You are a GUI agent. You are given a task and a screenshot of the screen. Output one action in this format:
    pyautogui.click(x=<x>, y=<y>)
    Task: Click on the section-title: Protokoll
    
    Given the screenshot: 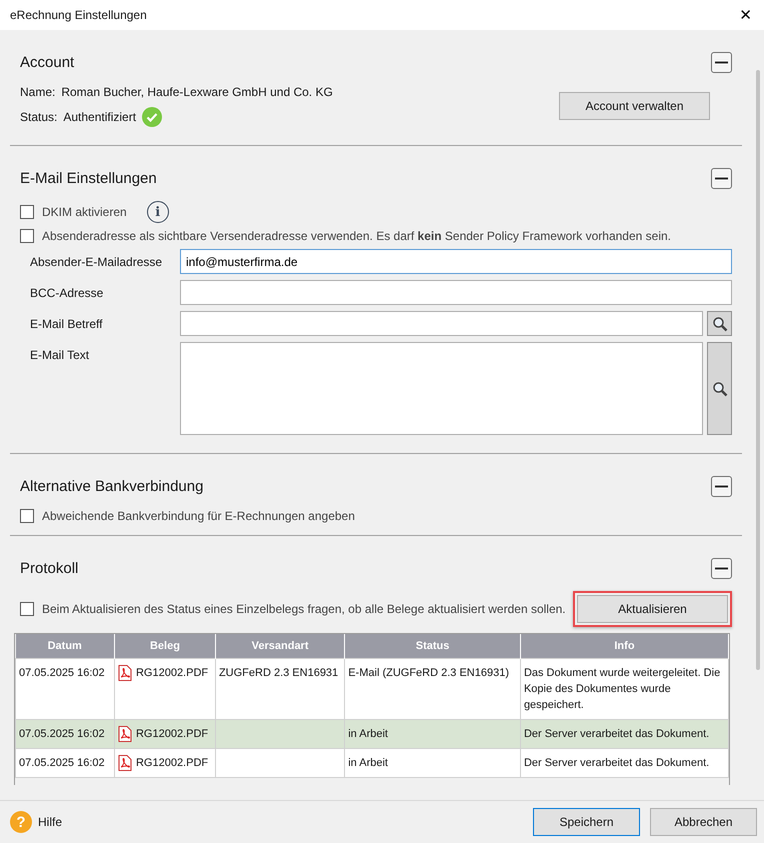 What is the action you would take?
    pyautogui.click(x=49, y=568)
    